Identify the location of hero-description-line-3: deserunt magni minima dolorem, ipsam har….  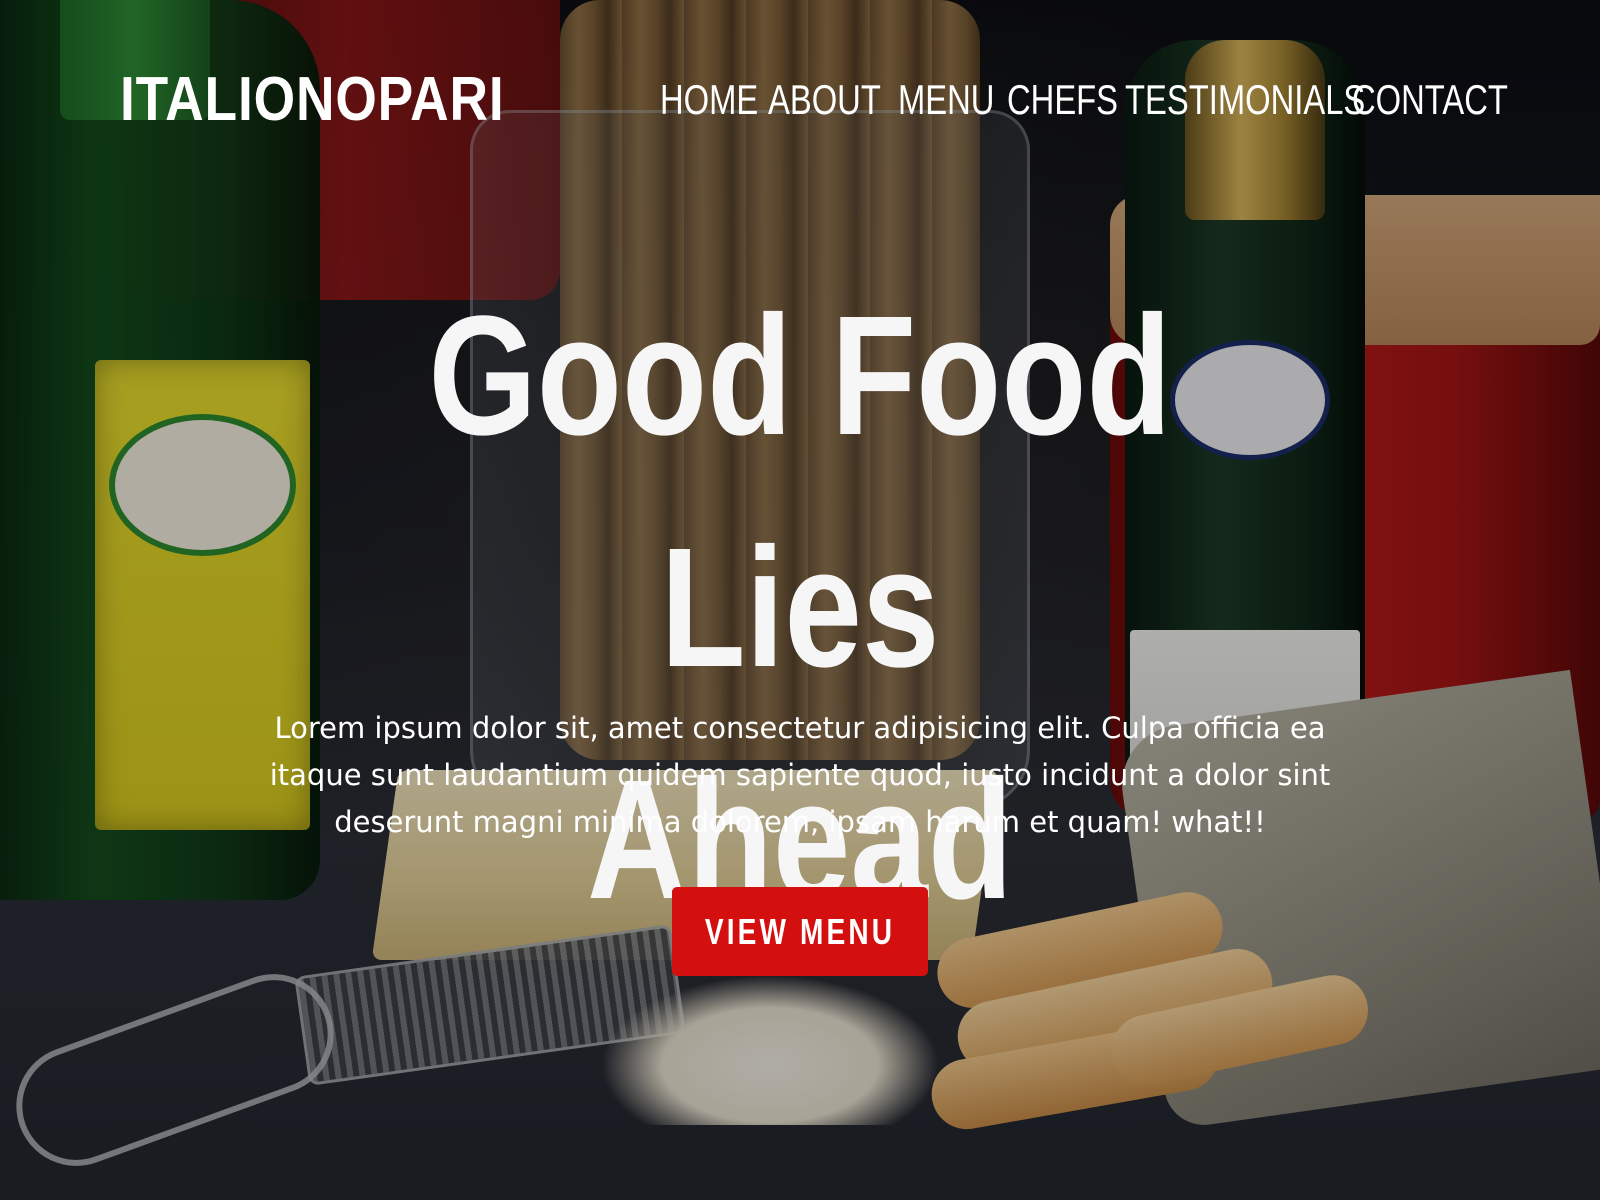
(800, 822).